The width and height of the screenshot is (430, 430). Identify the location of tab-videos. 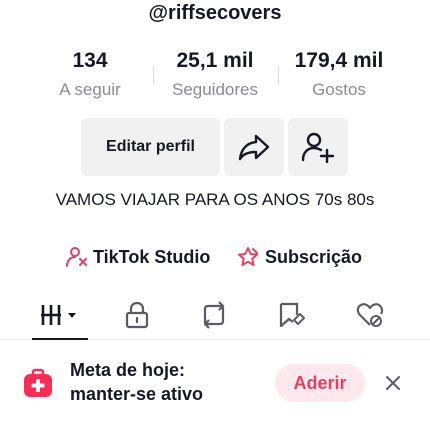
(60, 315).